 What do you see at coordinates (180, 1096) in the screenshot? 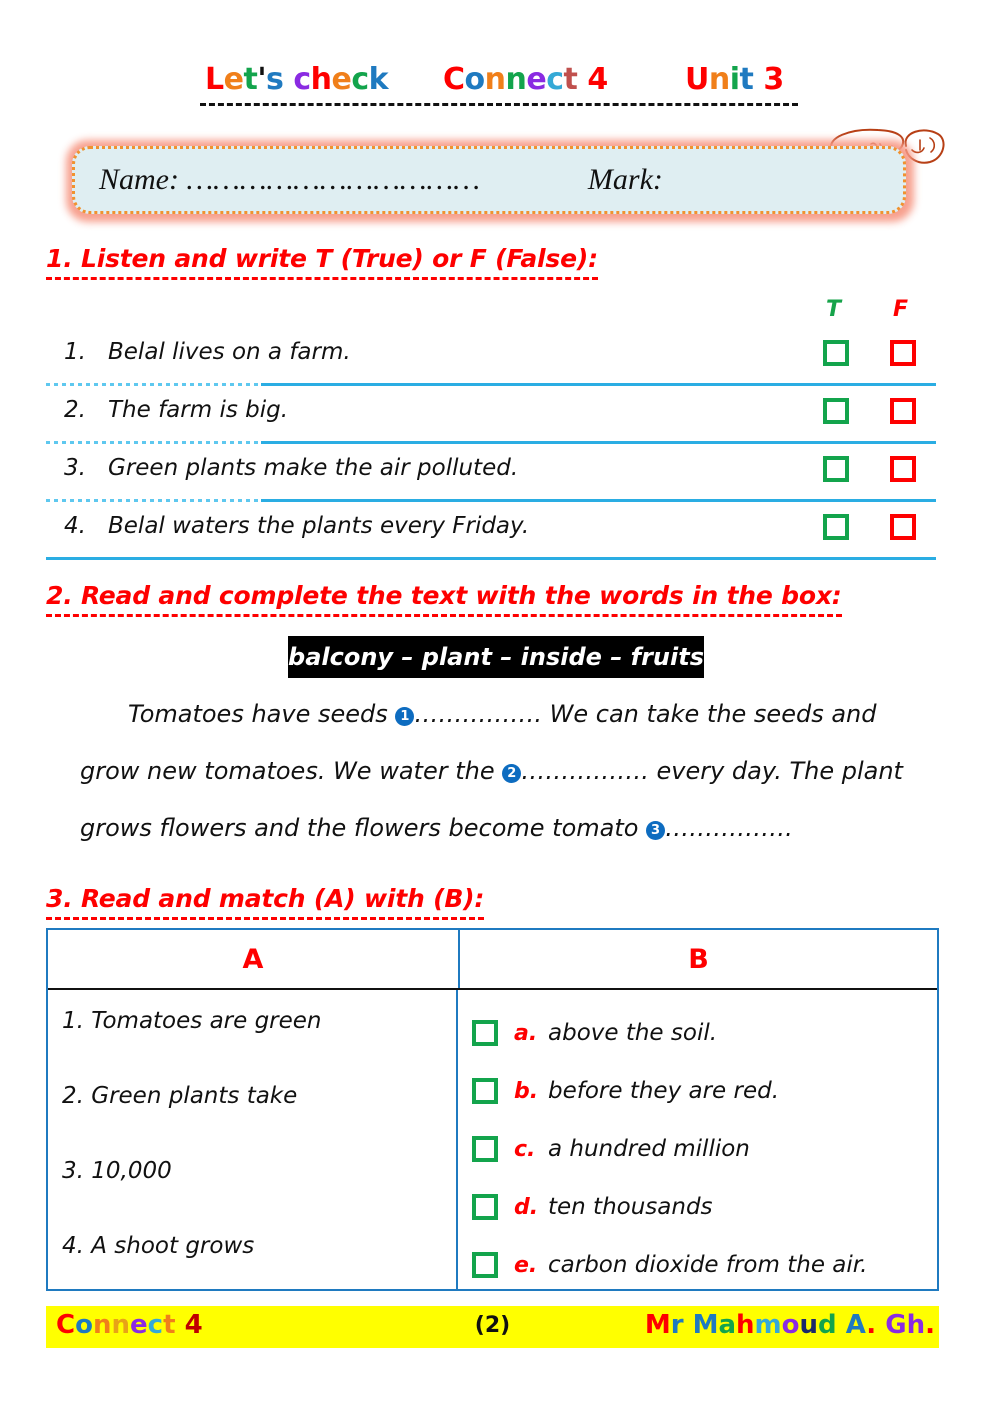
I see `list-item: 2. Green plants take` at bounding box center [180, 1096].